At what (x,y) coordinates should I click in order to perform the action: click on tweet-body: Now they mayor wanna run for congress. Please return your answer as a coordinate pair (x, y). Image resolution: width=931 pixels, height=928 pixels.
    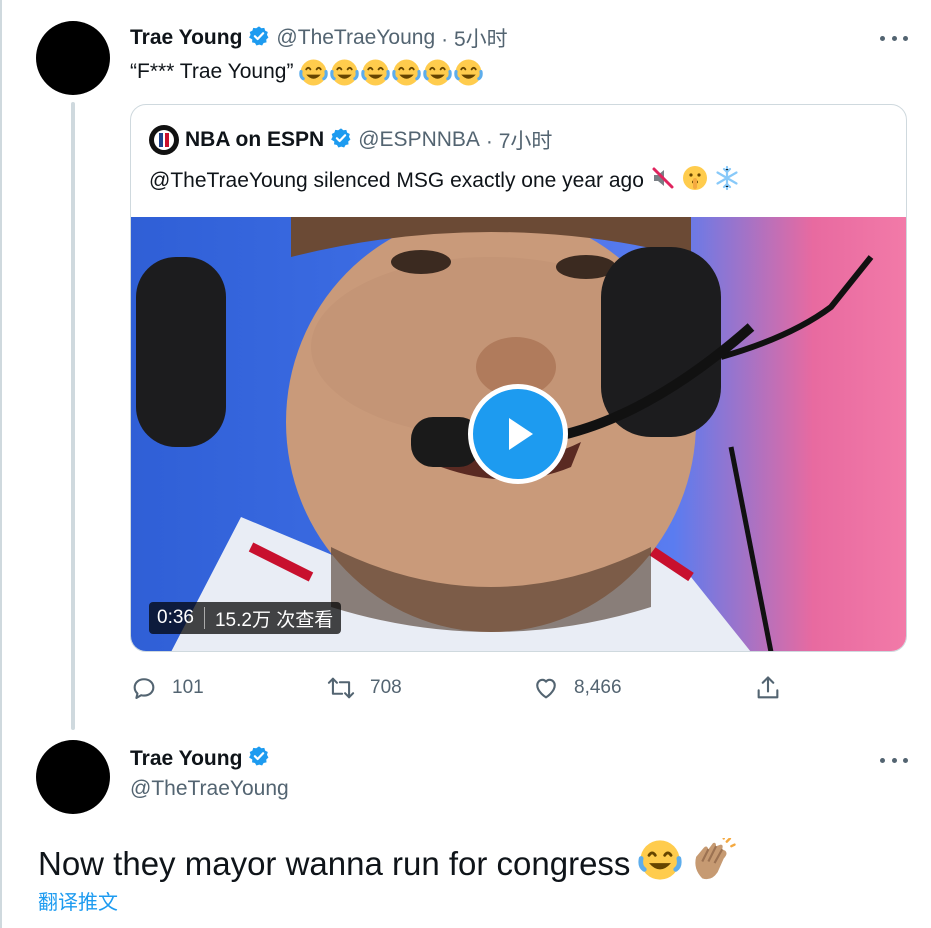
    Looking at the image, I should click on (334, 863).